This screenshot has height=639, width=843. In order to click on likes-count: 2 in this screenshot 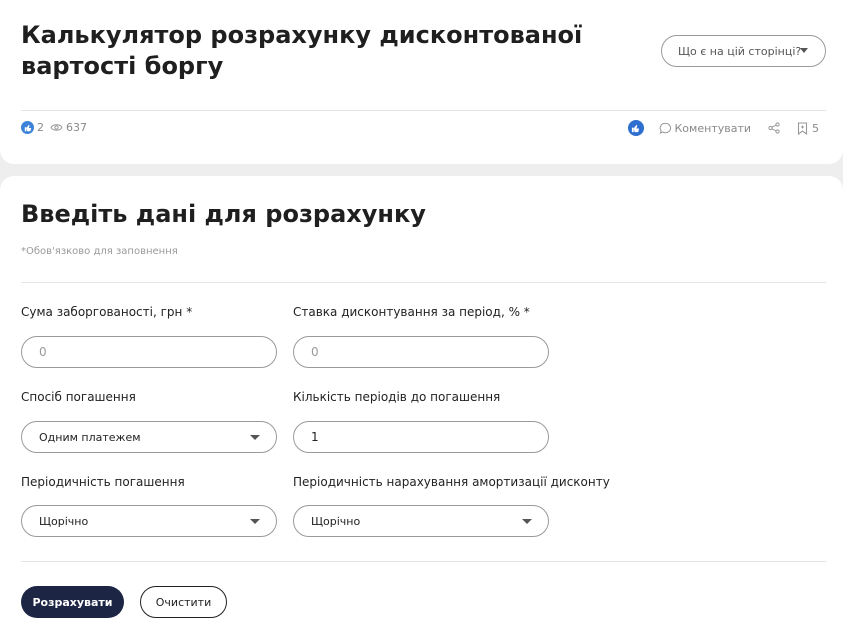, I will do `click(40, 127)`.